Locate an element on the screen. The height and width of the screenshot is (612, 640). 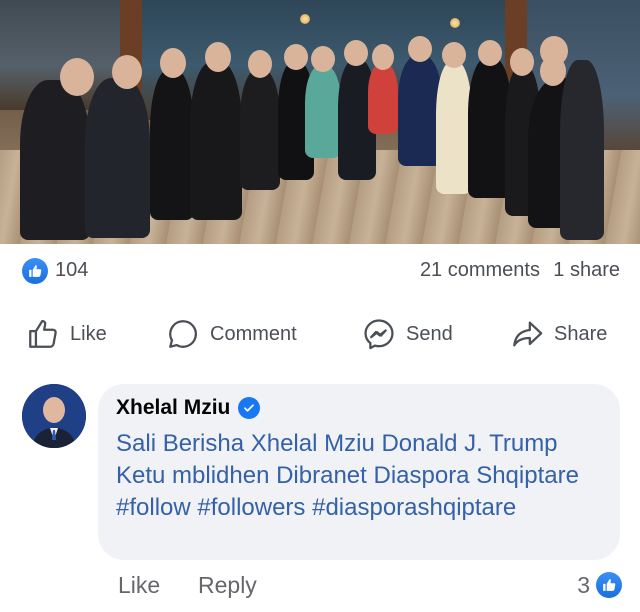
like-button: Like is located at coordinates (66, 334).